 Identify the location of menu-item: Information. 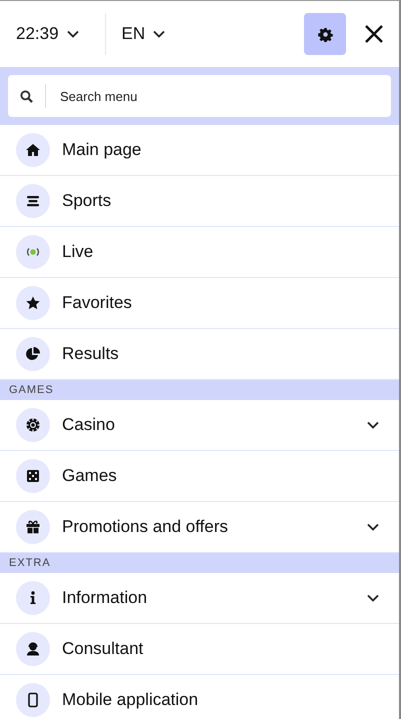
(199, 598).